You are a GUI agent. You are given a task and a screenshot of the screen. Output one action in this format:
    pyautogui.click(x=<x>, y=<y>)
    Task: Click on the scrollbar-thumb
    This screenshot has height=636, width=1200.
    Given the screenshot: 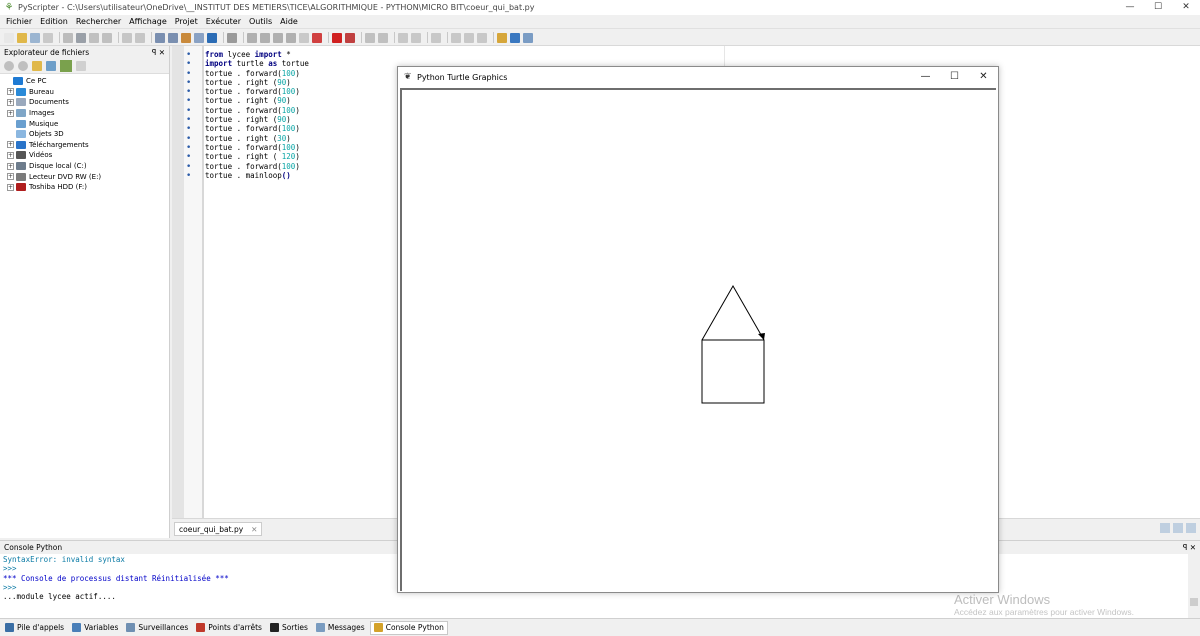 What is the action you would take?
    pyautogui.click(x=1194, y=602)
    